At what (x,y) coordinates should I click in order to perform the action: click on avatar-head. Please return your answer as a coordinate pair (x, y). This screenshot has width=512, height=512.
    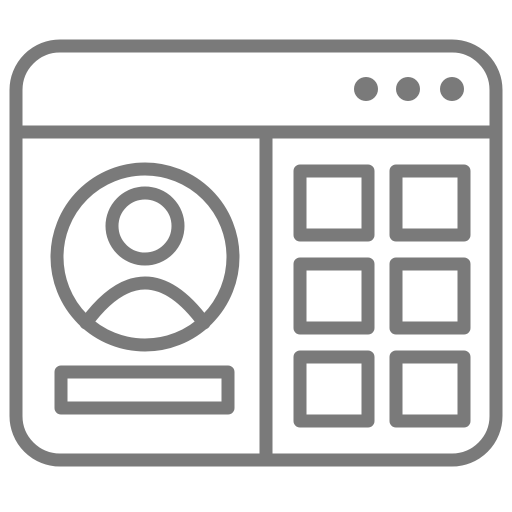
    Looking at the image, I should click on (145, 226).